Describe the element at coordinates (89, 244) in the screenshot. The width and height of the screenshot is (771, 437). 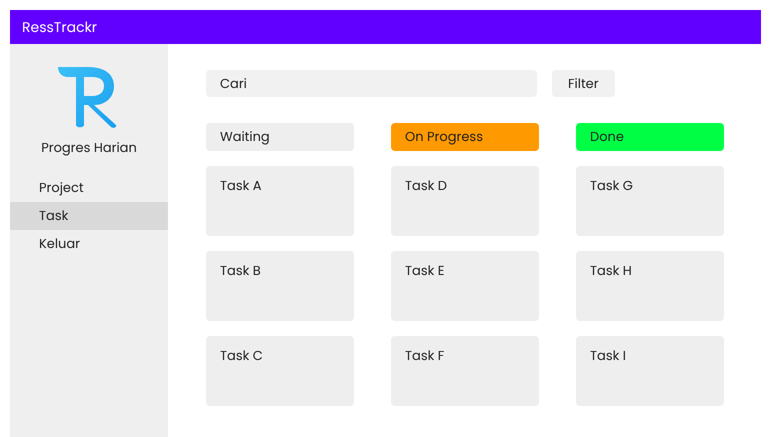
I see `sidebar-item: Keluar` at that location.